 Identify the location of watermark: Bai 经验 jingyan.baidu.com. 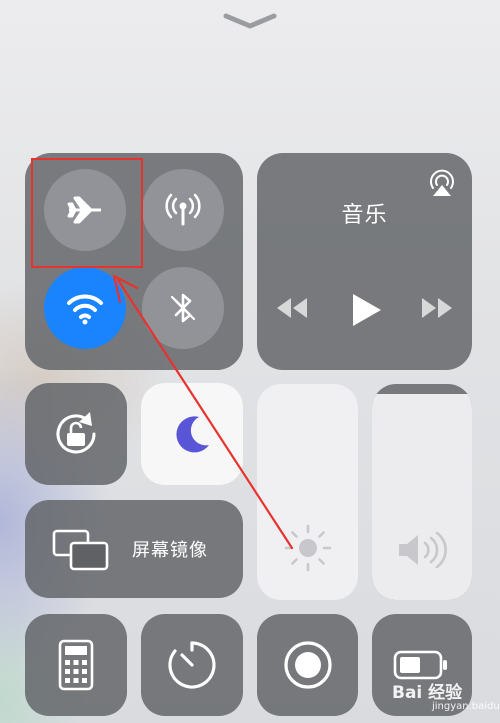
(439, 697).